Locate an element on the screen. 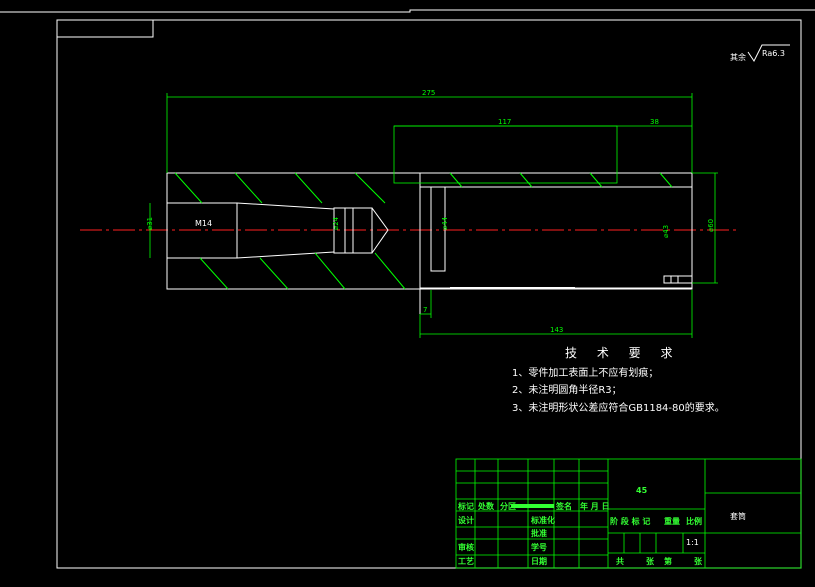  tech-req-title: 技 术 要 求 is located at coordinates (622, 353).